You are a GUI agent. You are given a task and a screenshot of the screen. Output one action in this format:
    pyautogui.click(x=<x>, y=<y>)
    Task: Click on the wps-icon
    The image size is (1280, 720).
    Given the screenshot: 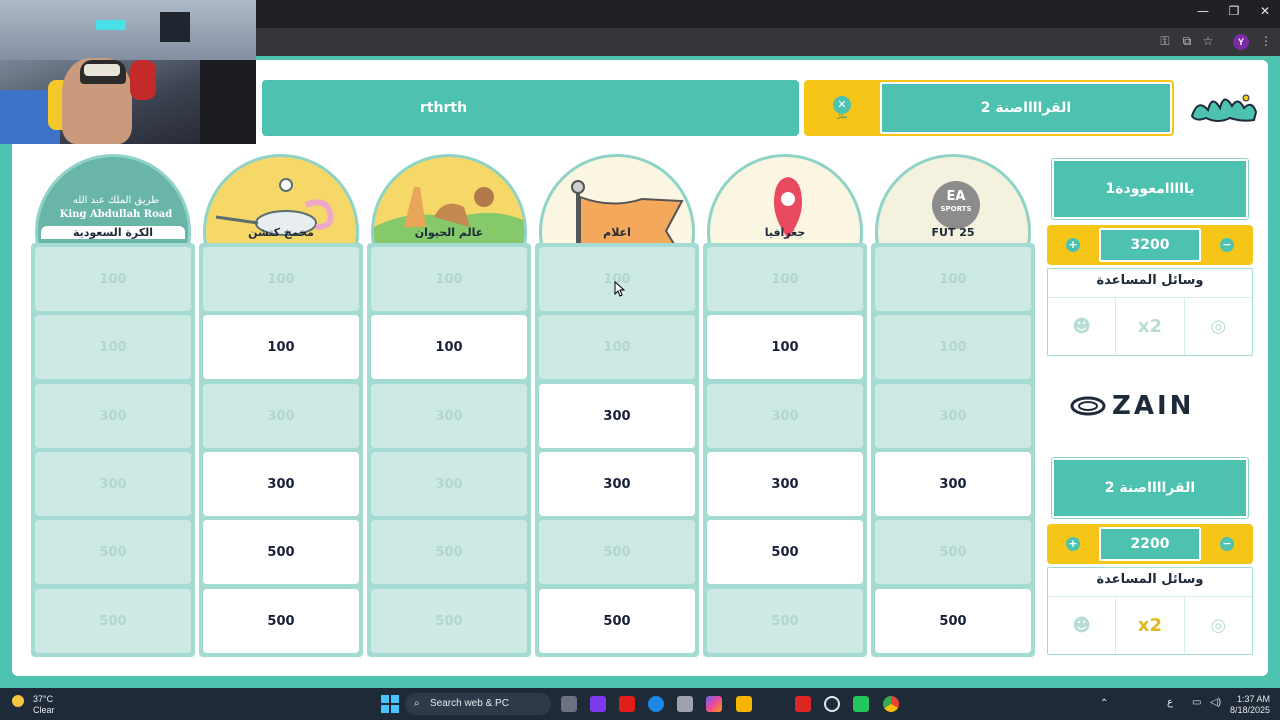 What is the action you would take?
    pyautogui.click(x=803, y=704)
    